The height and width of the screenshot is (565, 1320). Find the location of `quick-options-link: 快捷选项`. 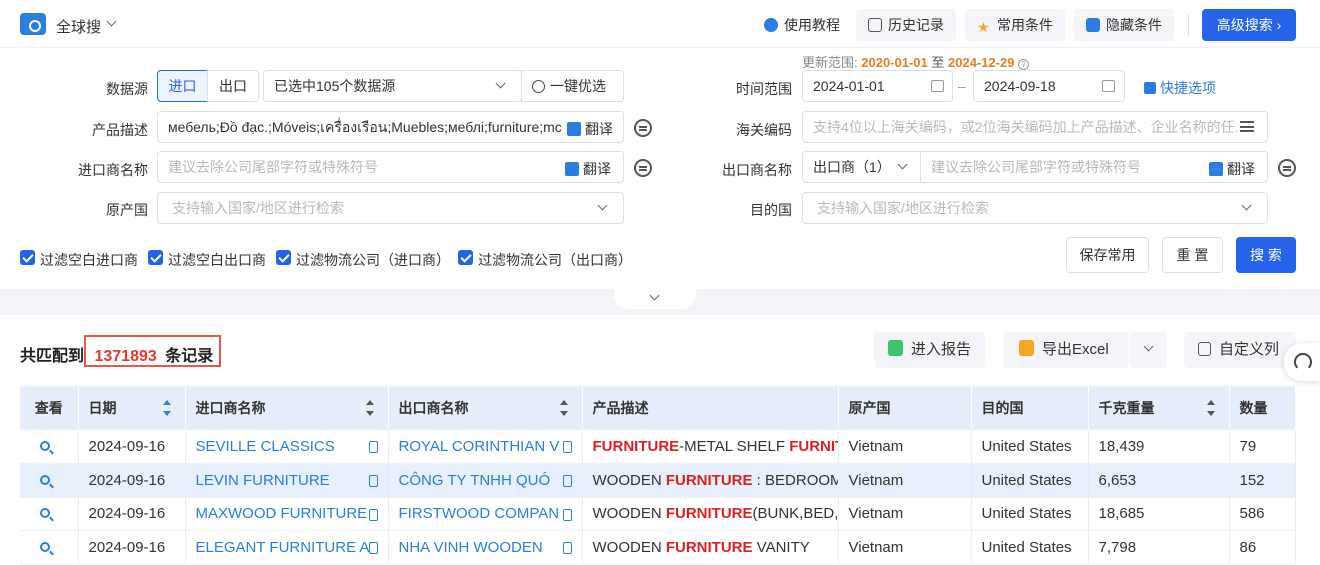

quick-options-link: 快捷选项 is located at coordinates (1180, 88).